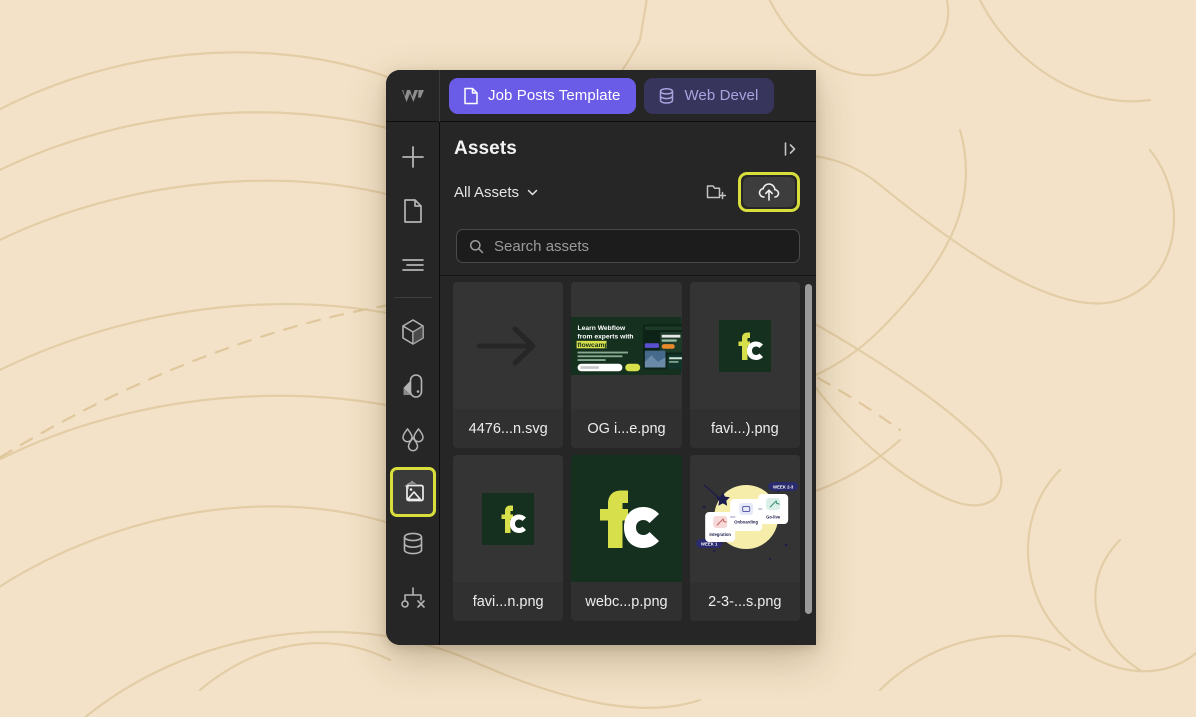 This screenshot has width=1196, height=717. Describe the element at coordinates (626, 601) in the screenshot. I see `asset-filename: webc...p.png` at that location.